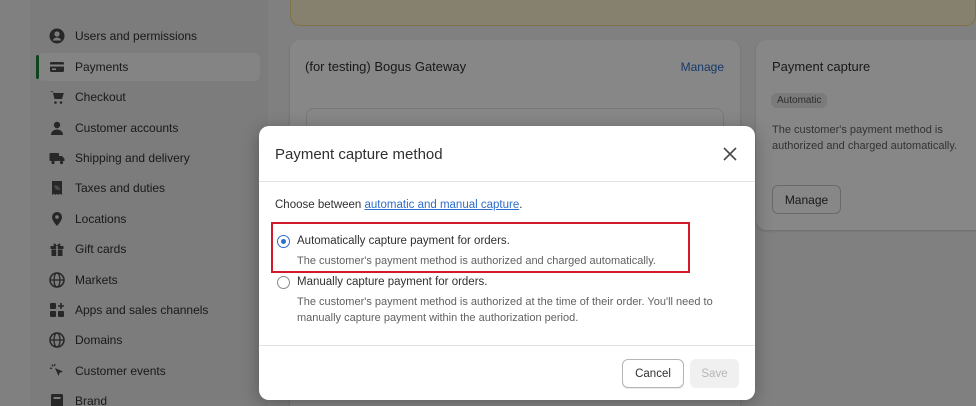  Describe the element at coordinates (442, 205) in the screenshot. I see `capture-help-link: automatic and manual capture` at that location.